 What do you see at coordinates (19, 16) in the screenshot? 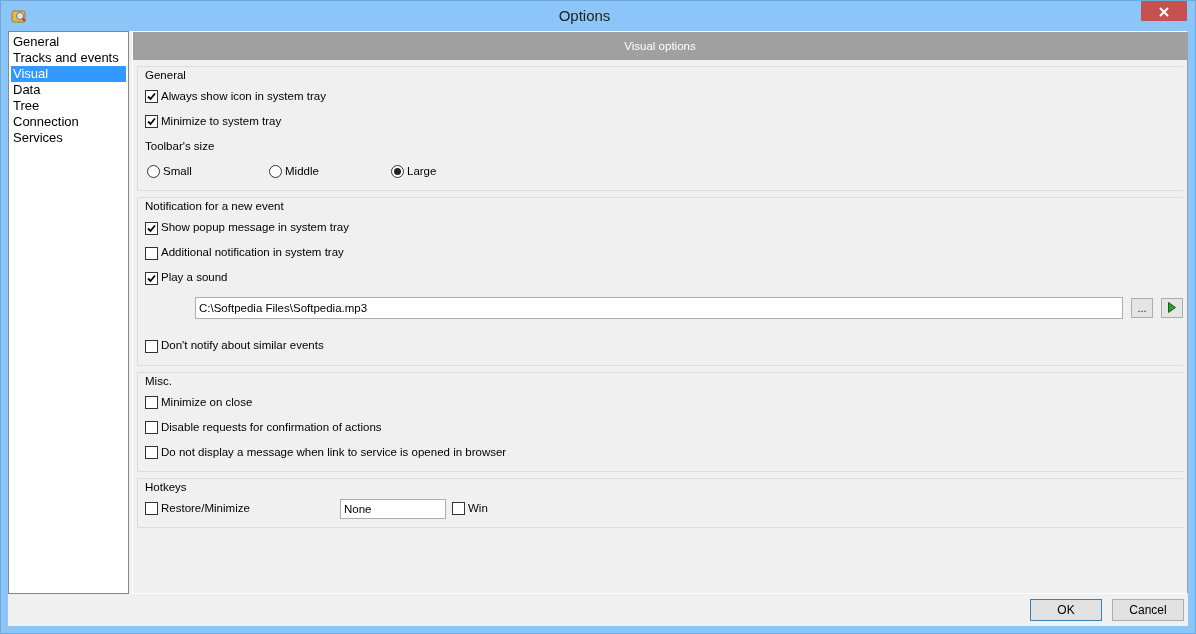
I see `app-icon` at bounding box center [19, 16].